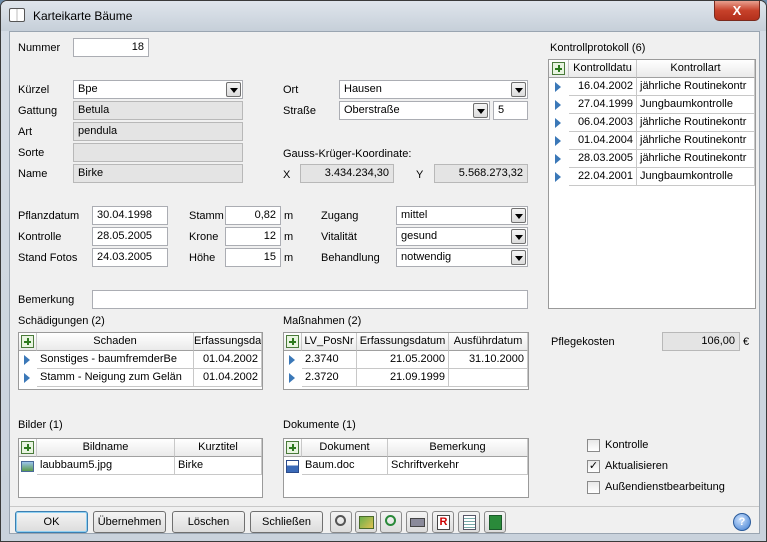 This screenshot has height=542, width=767. Describe the element at coordinates (106, 466) in the screenshot. I see `bild-name-cell: laubbaum5.jpg` at that location.